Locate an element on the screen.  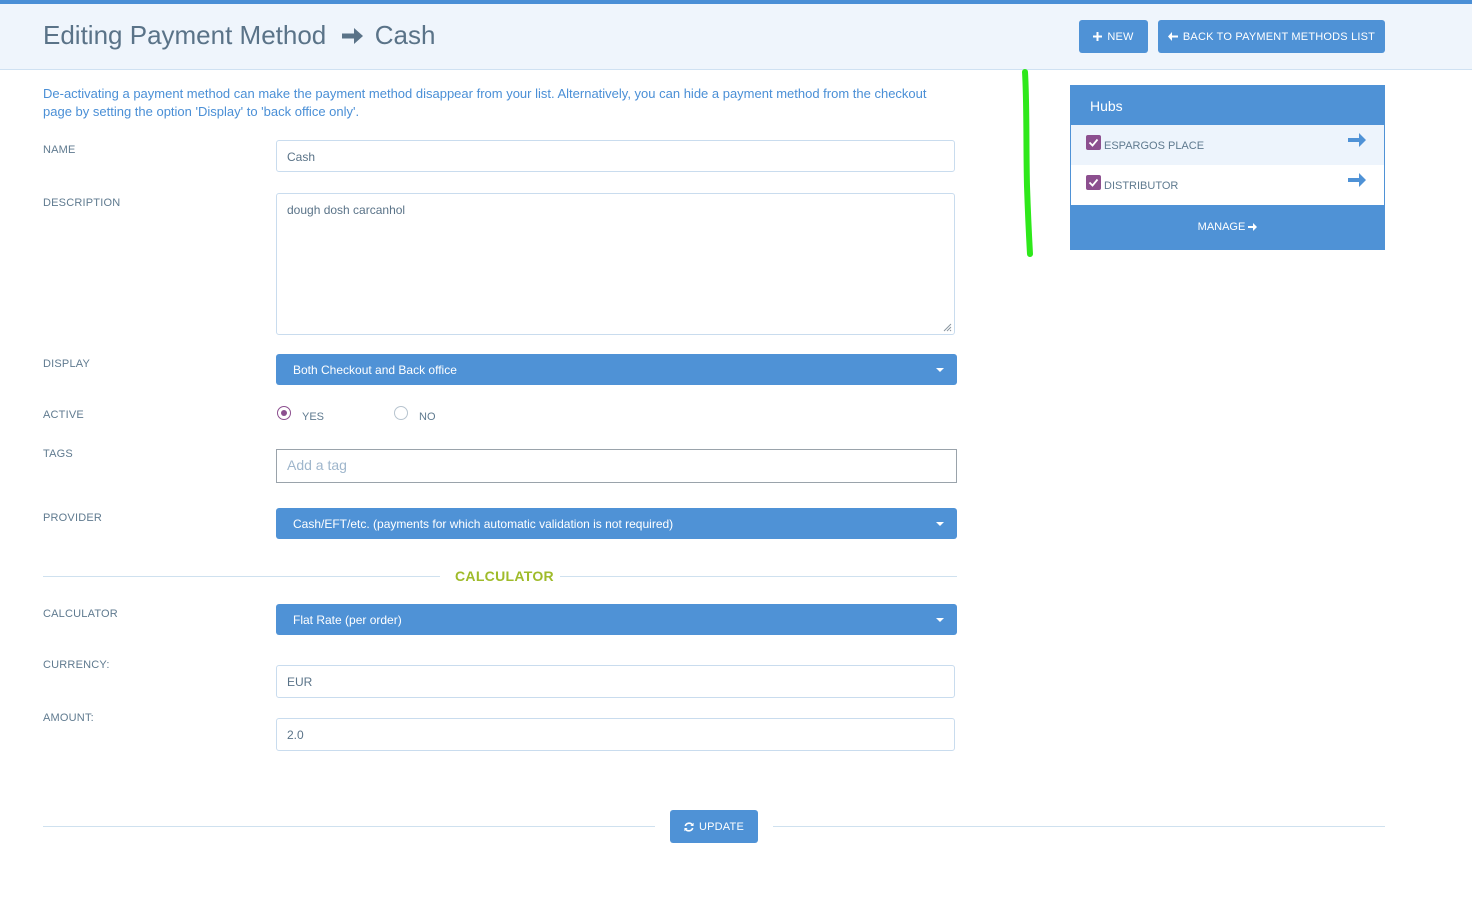
amount-label: AMOUNT: is located at coordinates (68, 718).